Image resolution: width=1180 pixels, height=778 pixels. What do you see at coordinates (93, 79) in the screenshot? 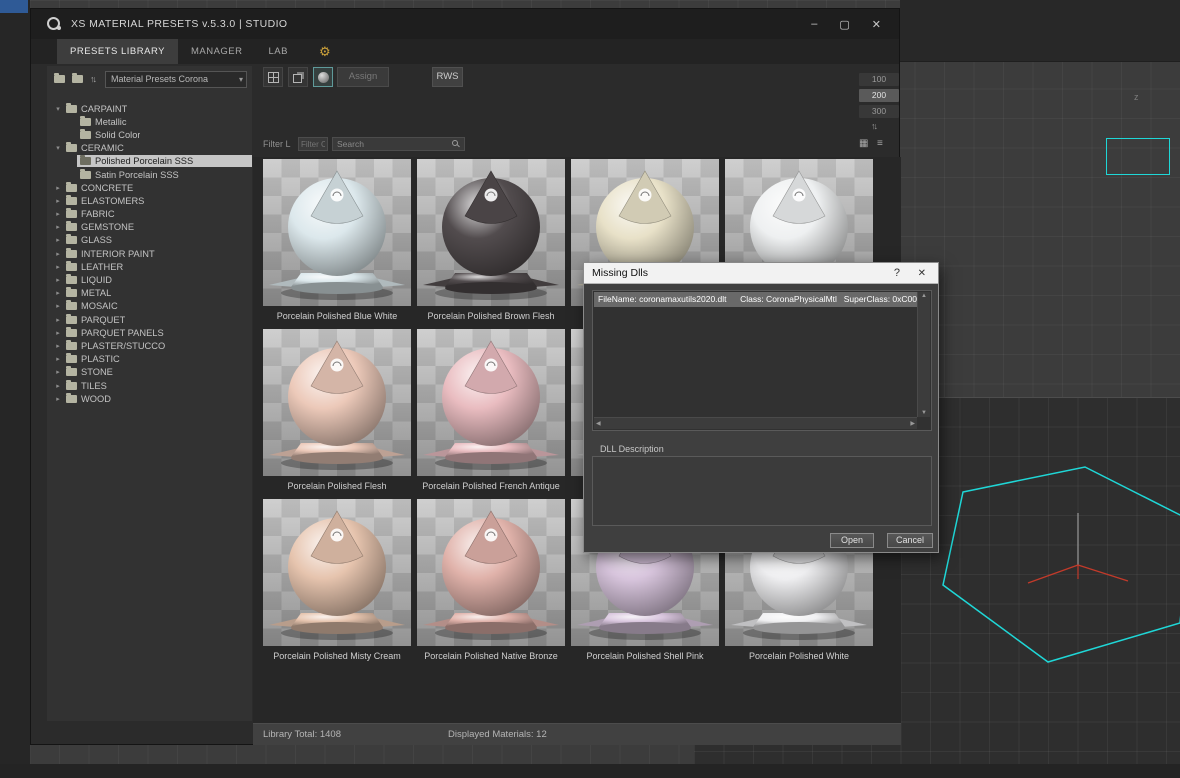
I see `sort-icon: ↑↓` at bounding box center [93, 79].